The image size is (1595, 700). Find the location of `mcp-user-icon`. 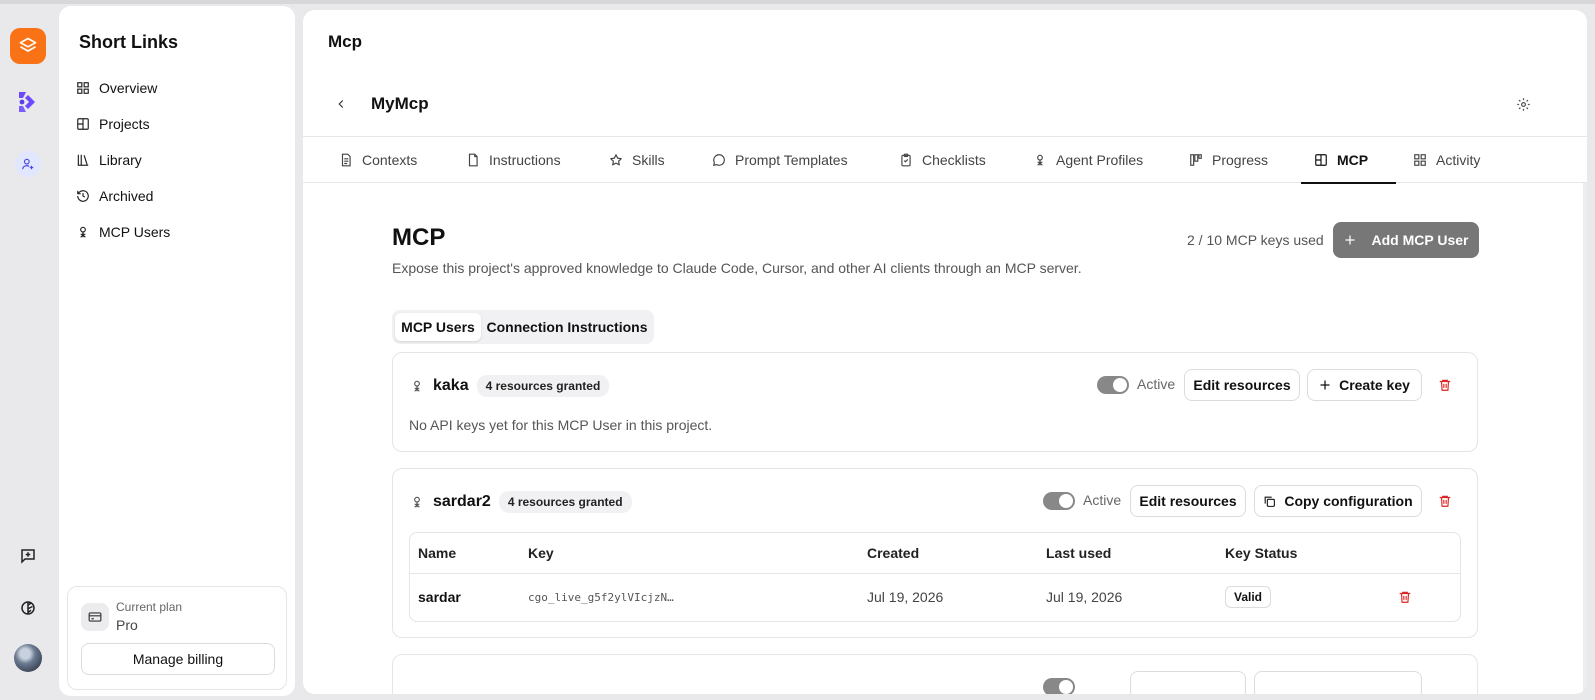

mcp-user-icon is located at coordinates (83, 232).